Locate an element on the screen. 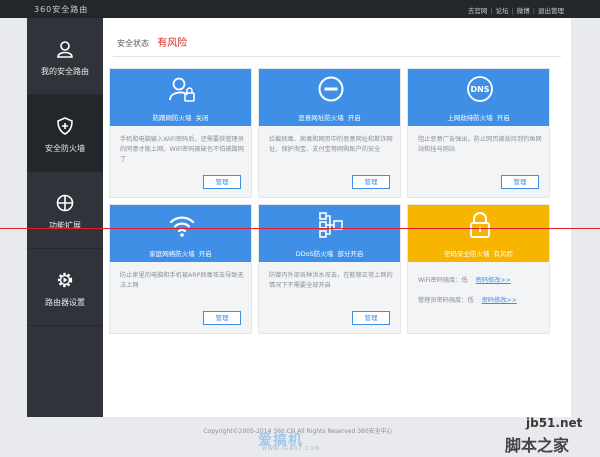  wifi-icon is located at coordinates (182, 226).